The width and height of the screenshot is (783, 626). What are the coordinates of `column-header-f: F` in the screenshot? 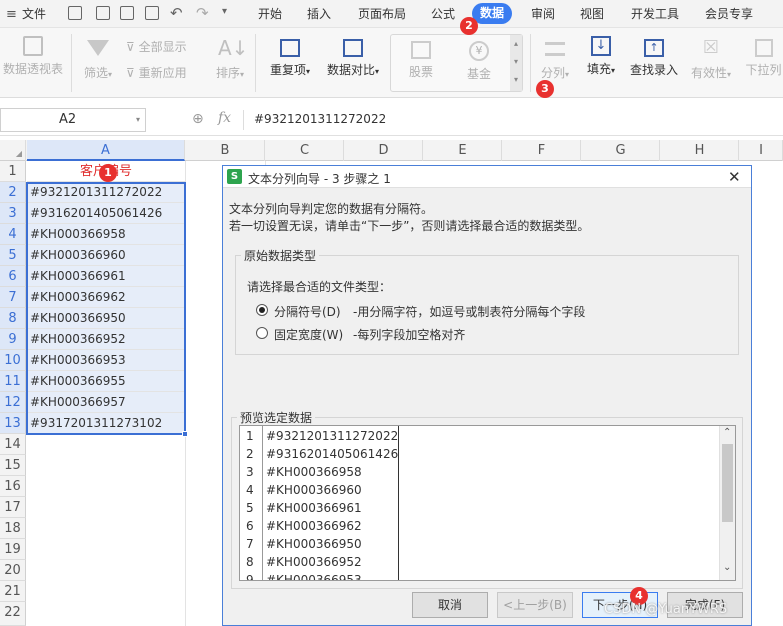 It's located at (542, 150).